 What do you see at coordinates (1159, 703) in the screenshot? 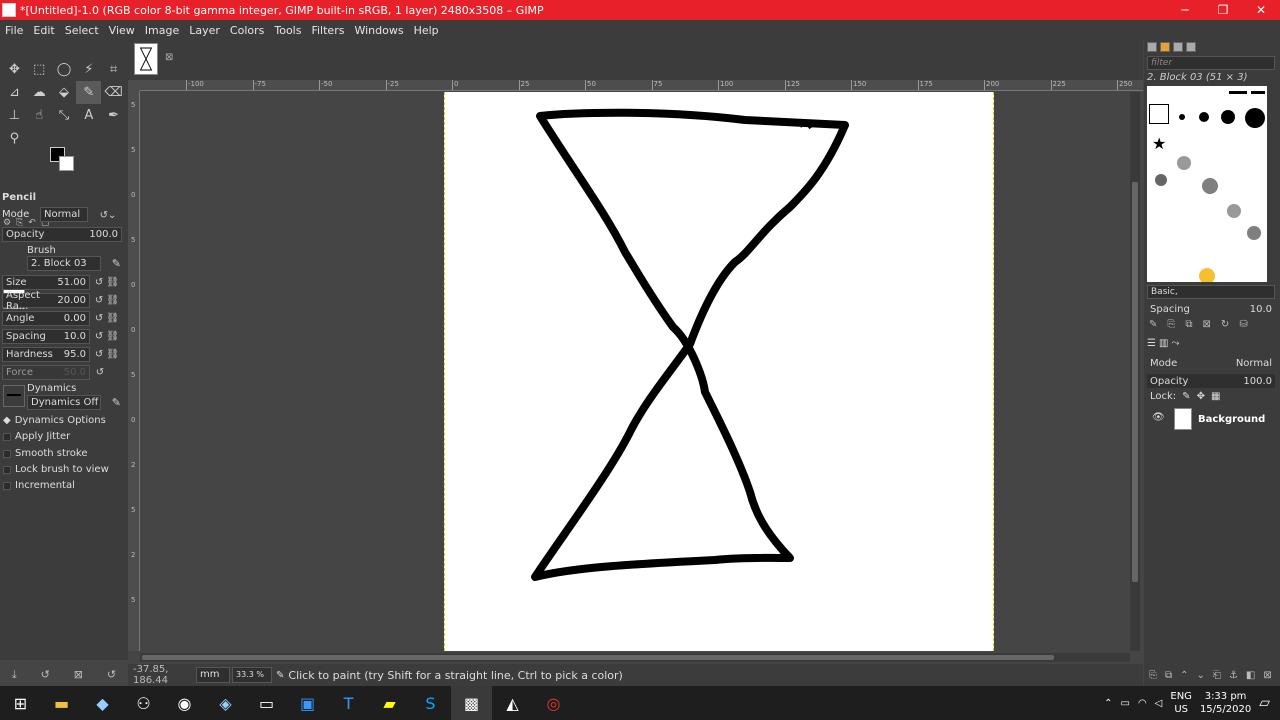
I see `volume-icon: ◁` at bounding box center [1159, 703].